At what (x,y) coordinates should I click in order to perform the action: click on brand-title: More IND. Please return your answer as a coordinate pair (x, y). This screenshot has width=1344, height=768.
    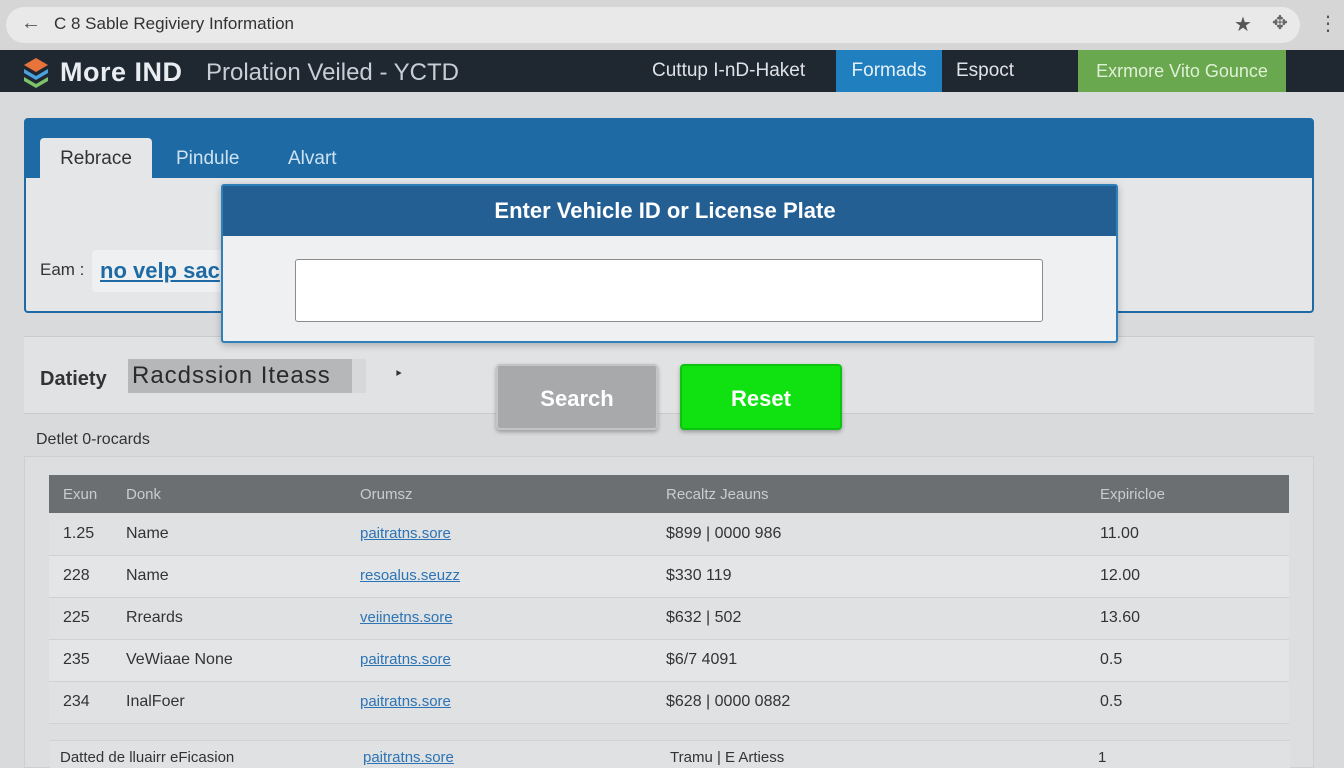
    Looking at the image, I should click on (121, 72).